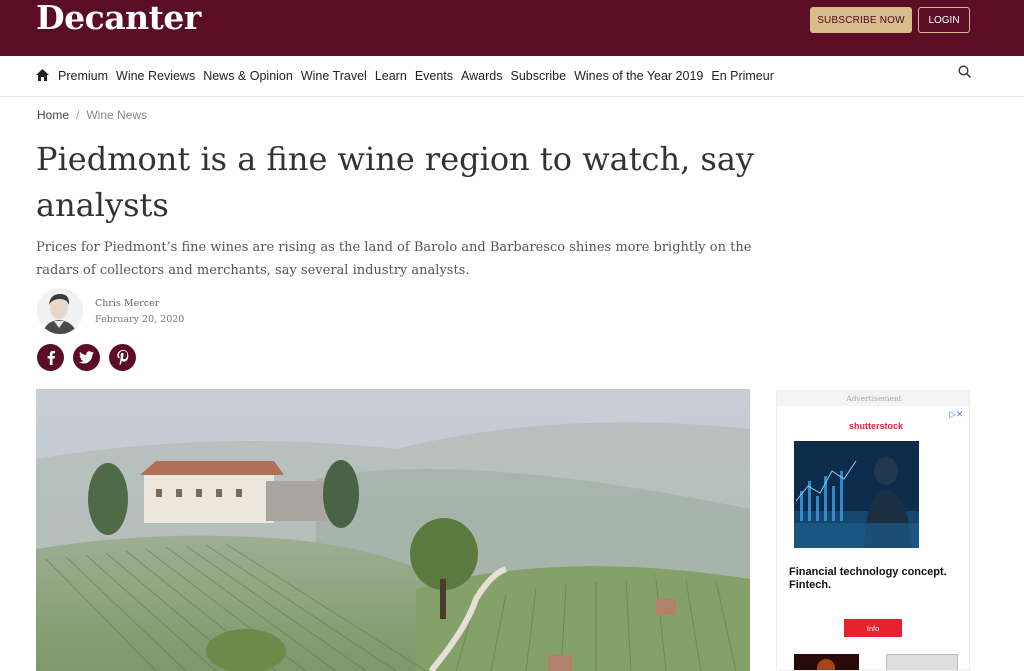 The image size is (1024, 671). I want to click on search-icon, so click(965, 72).